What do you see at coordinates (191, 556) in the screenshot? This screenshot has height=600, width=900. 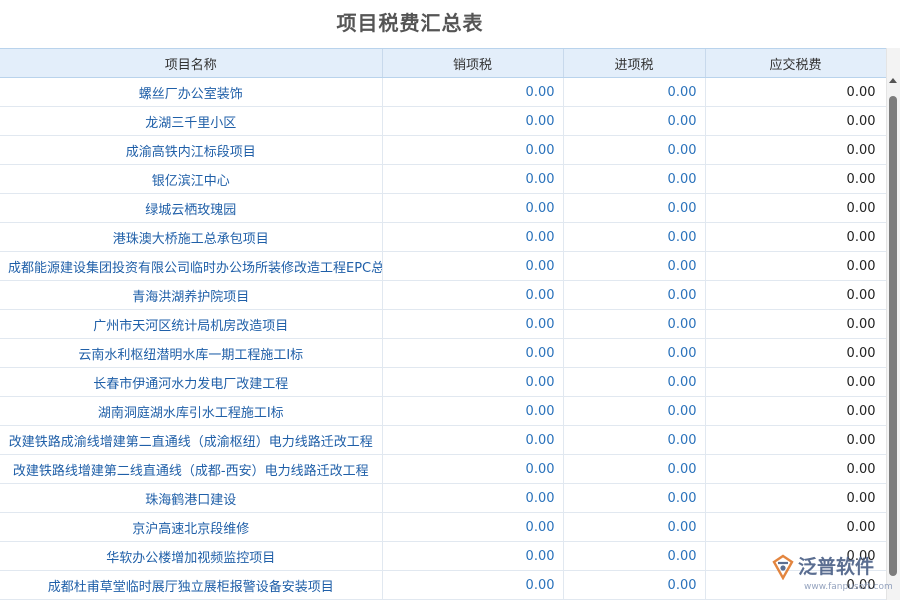 I see `project-name-cell: 华软办公楼增加视频监控项目` at bounding box center [191, 556].